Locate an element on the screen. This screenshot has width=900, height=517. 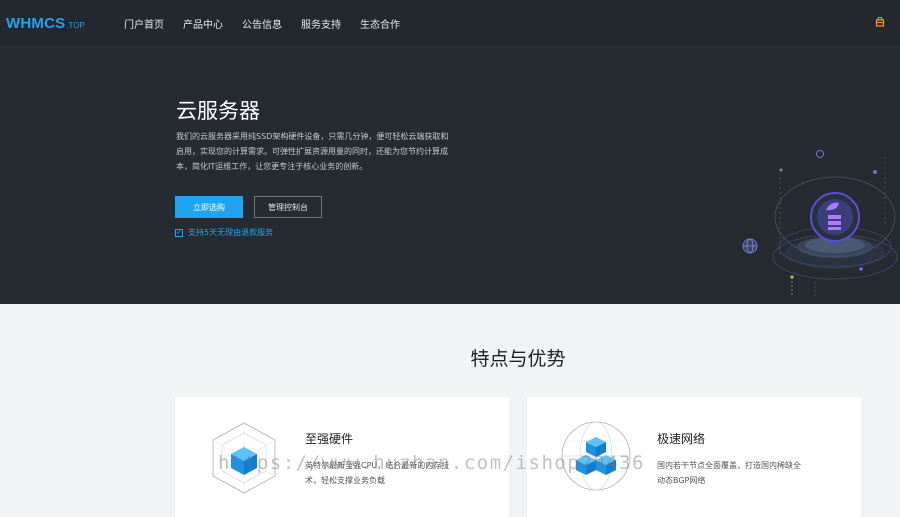
nav-item-products: 产品中心 is located at coordinates (203, 23).